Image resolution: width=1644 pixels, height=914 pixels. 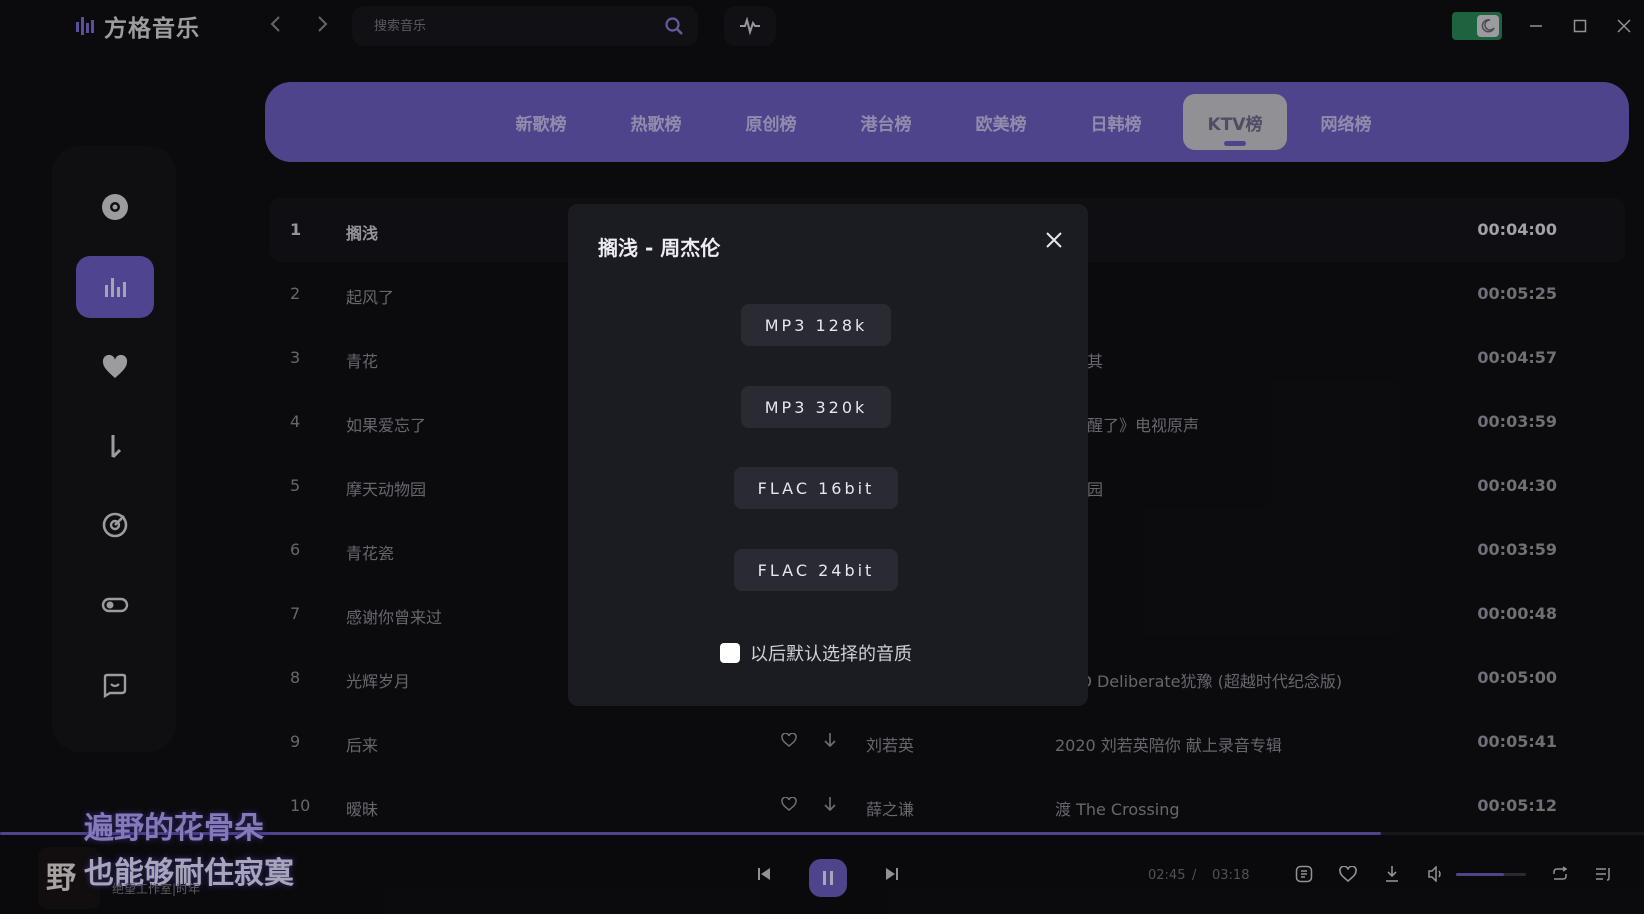 What do you see at coordinates (1054, 240) in the screenshot?
I see `close-icon` at bounding box center [1054, 240].